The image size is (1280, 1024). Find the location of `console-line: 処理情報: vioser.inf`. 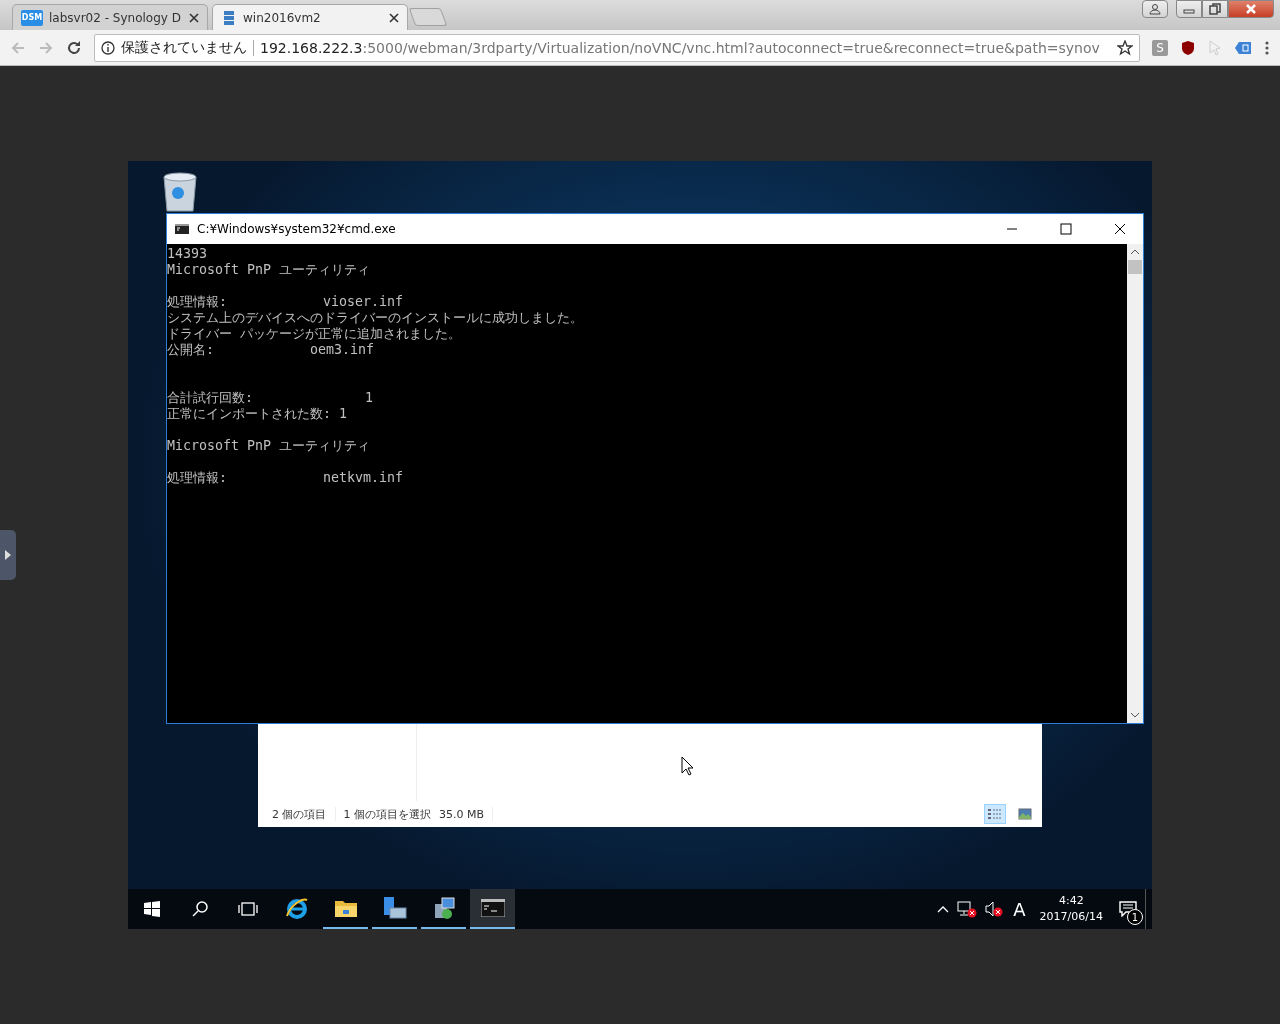

console-line: 処理情報: vioser.inf is located at coordinates (286, 302).